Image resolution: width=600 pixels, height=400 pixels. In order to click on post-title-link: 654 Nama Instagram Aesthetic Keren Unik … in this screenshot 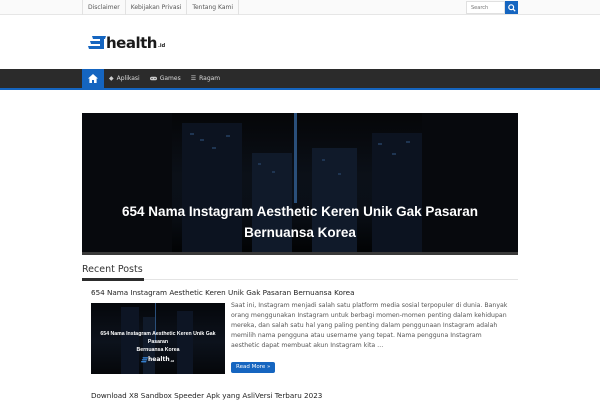, I will do `click(222, 292)`.